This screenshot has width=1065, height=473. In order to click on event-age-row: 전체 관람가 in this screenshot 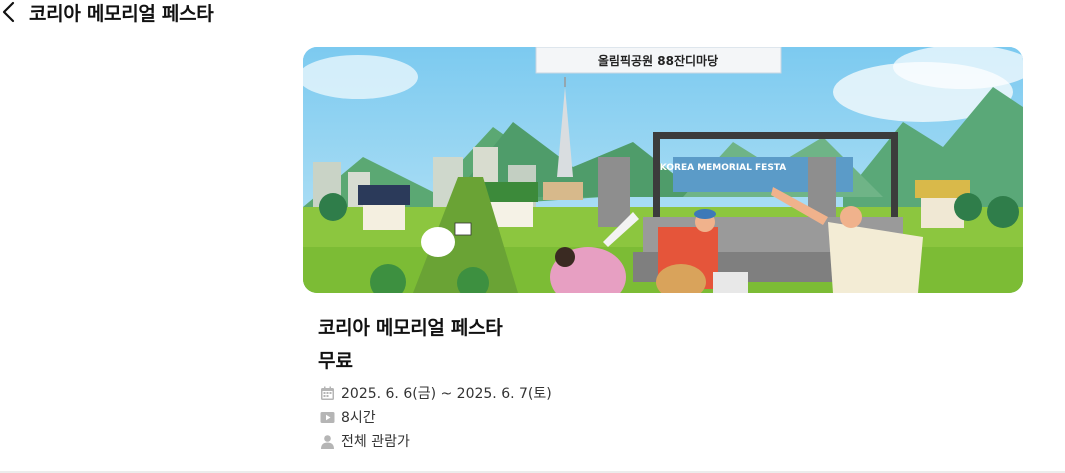, I will do `click(365, 441)`.